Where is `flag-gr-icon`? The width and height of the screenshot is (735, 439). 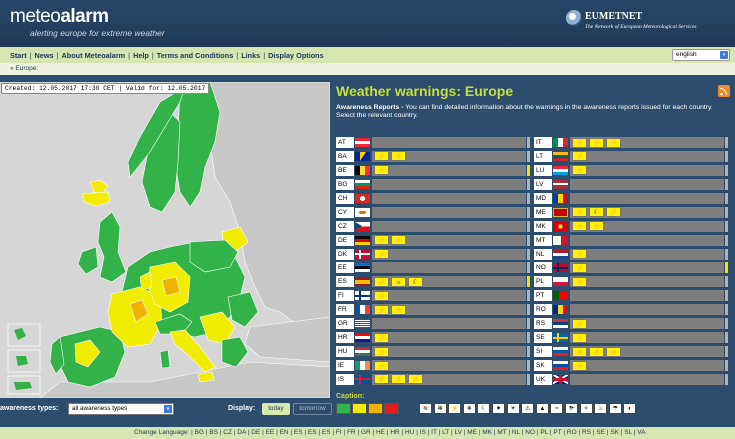
flag-gr-icon is located at coordinates (362, 324).